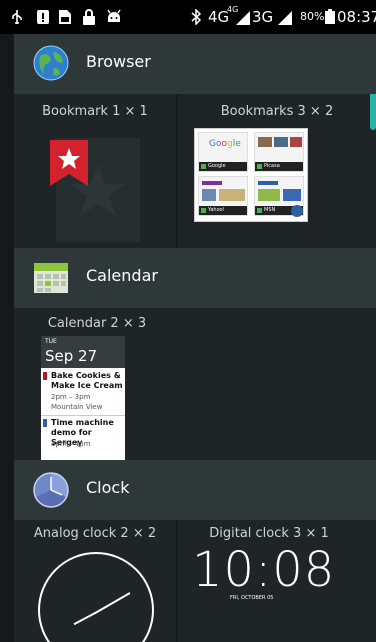 The image size is (376, 642). What do you see at coordinates (297, 211) in the screenshot?
I see `browser-badge-icon` at bounding box center [297, 211].